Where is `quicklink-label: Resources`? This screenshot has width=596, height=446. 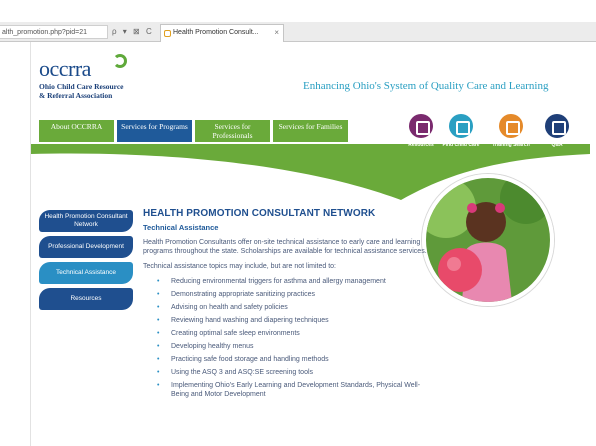
quicklink-label: Resources is located at coordinates (421, 145).